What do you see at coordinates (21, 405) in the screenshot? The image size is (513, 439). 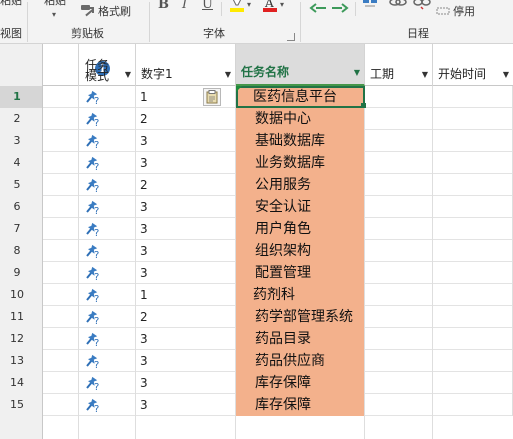 I see `row-id: 15` at bounding box center [21, 405].